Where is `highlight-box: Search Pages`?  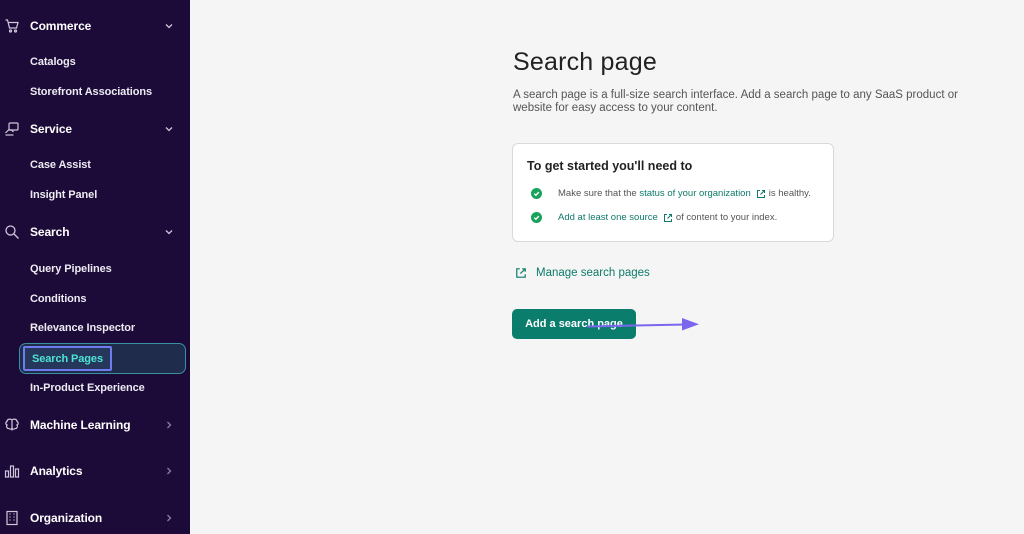
highlight-box: Search Pages is located at coordinates (67, 358).